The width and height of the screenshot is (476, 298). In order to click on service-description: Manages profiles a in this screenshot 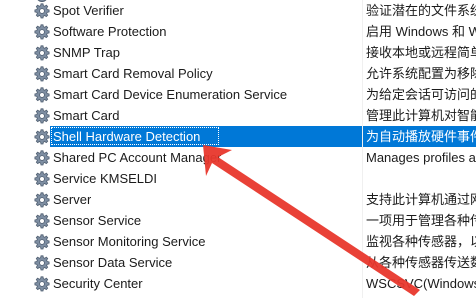, I will do `click(421, 157)`.